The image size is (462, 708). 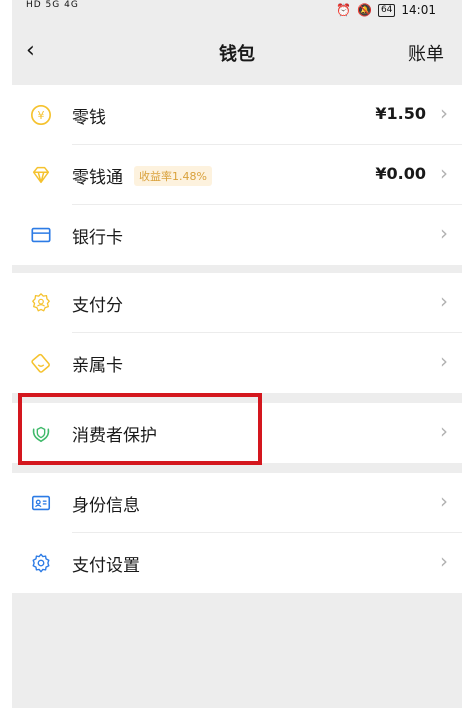 I want to click on status-bar: HD 5G 4G ⏰ 🔕 64 14:01, so click(x=237, y=12).